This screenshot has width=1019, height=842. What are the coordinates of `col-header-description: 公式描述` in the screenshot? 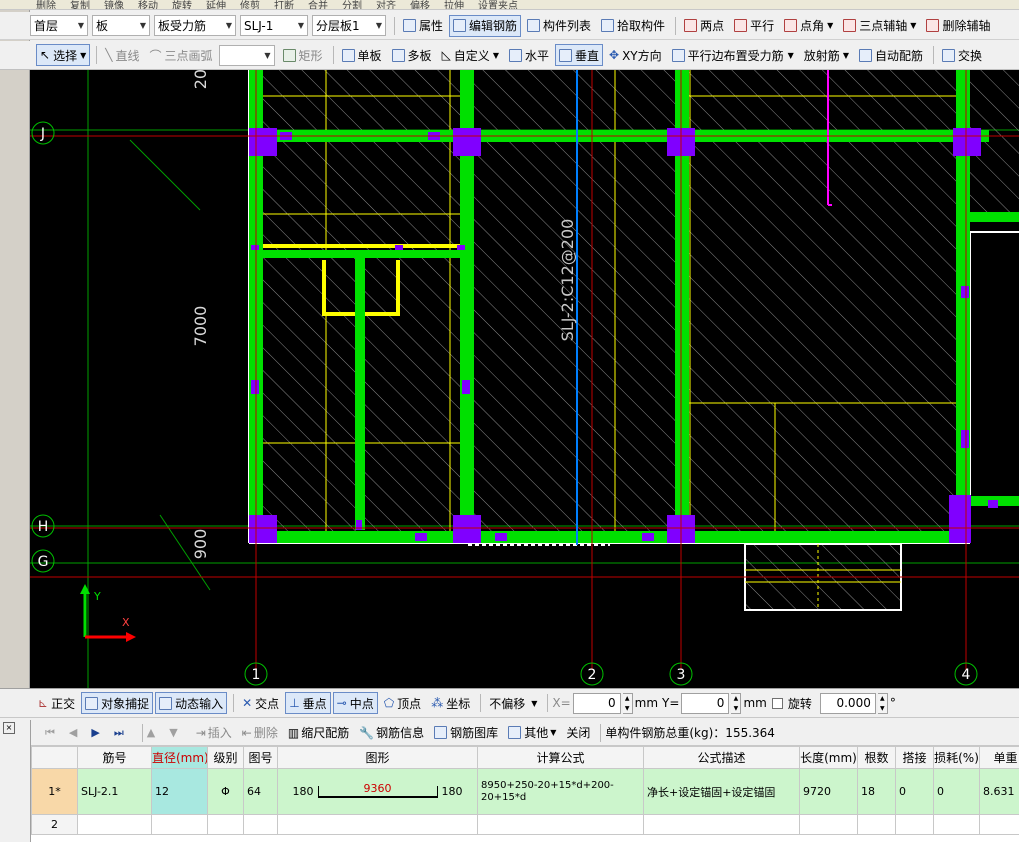 It's located at (721, 757).